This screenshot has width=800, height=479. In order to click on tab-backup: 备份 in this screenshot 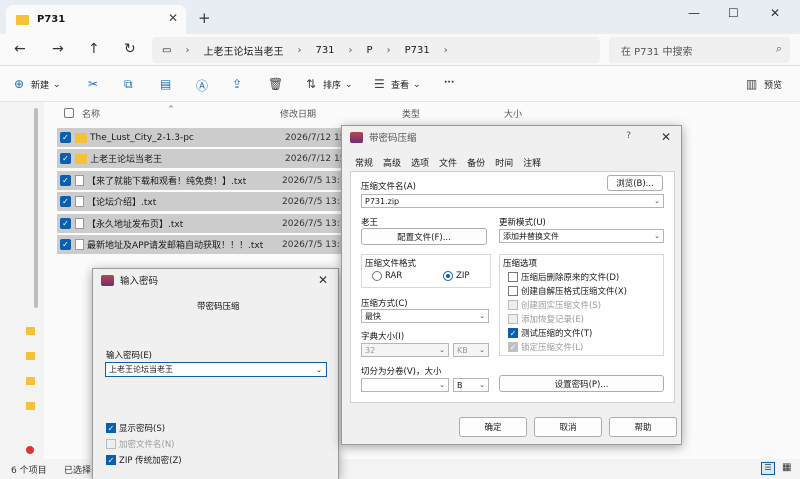, I will do `click(476, 162)`.